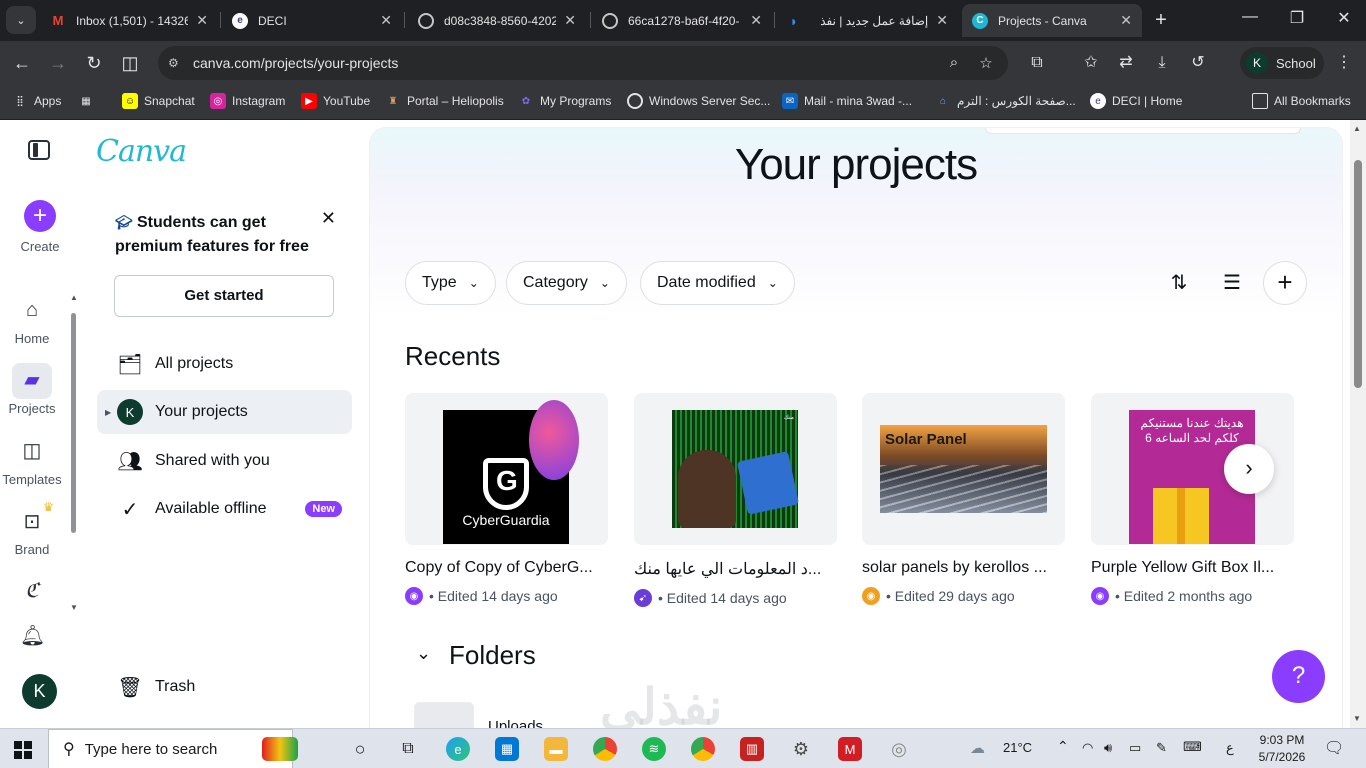 The width and height of the screenshot is (1366, 768). I want to click on tray-chevron-up-icon: ⌃, so click(1063, 746).